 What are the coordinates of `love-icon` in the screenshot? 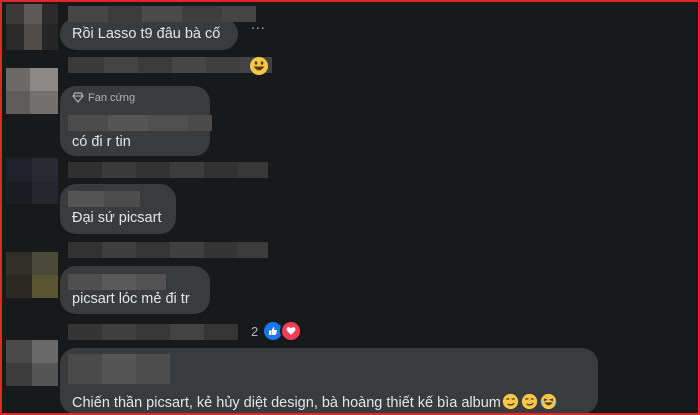 It's located at (291, 331).